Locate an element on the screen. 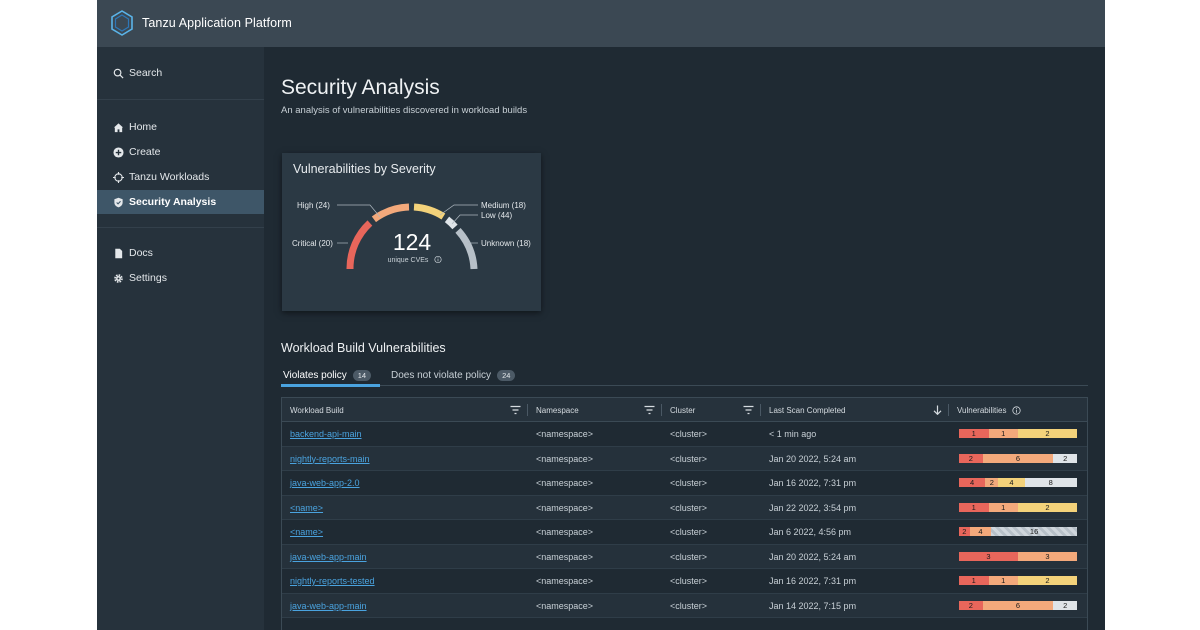 The image size is (1200, 630). tab-count-badge: 24 is located at coordinates (506, 375).